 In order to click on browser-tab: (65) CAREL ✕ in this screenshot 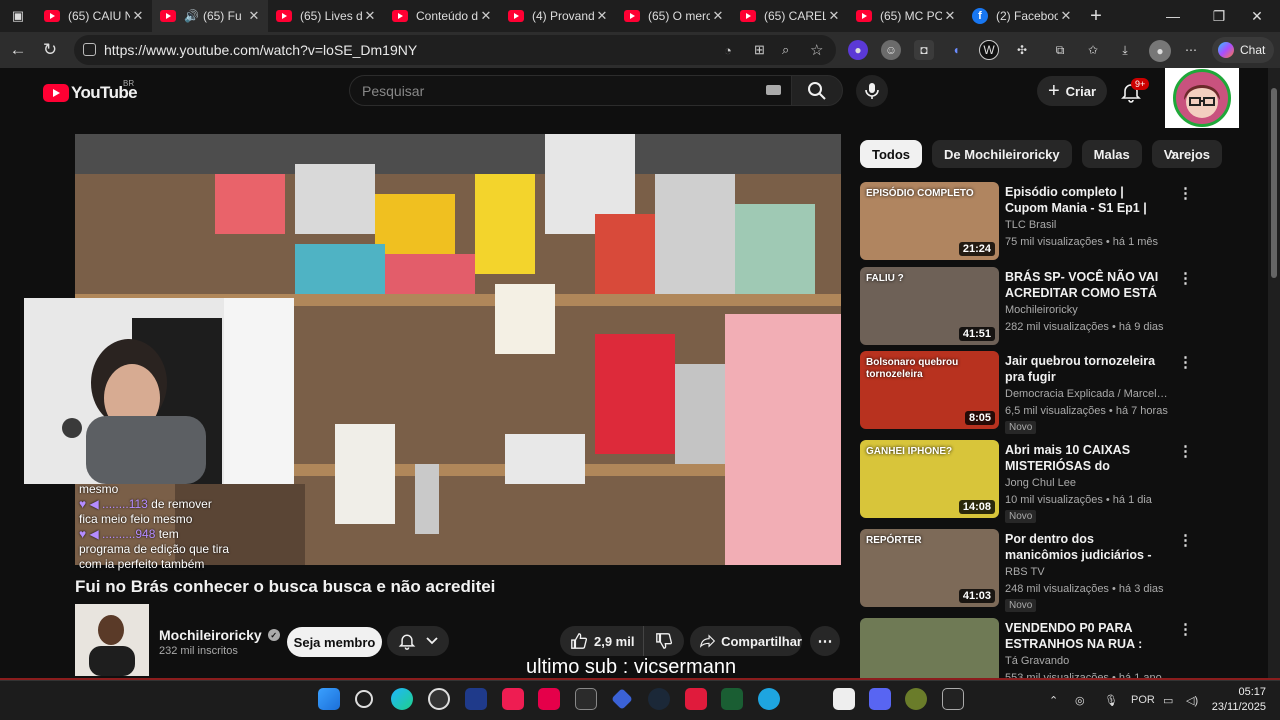, I will do `click(790, 16)`.